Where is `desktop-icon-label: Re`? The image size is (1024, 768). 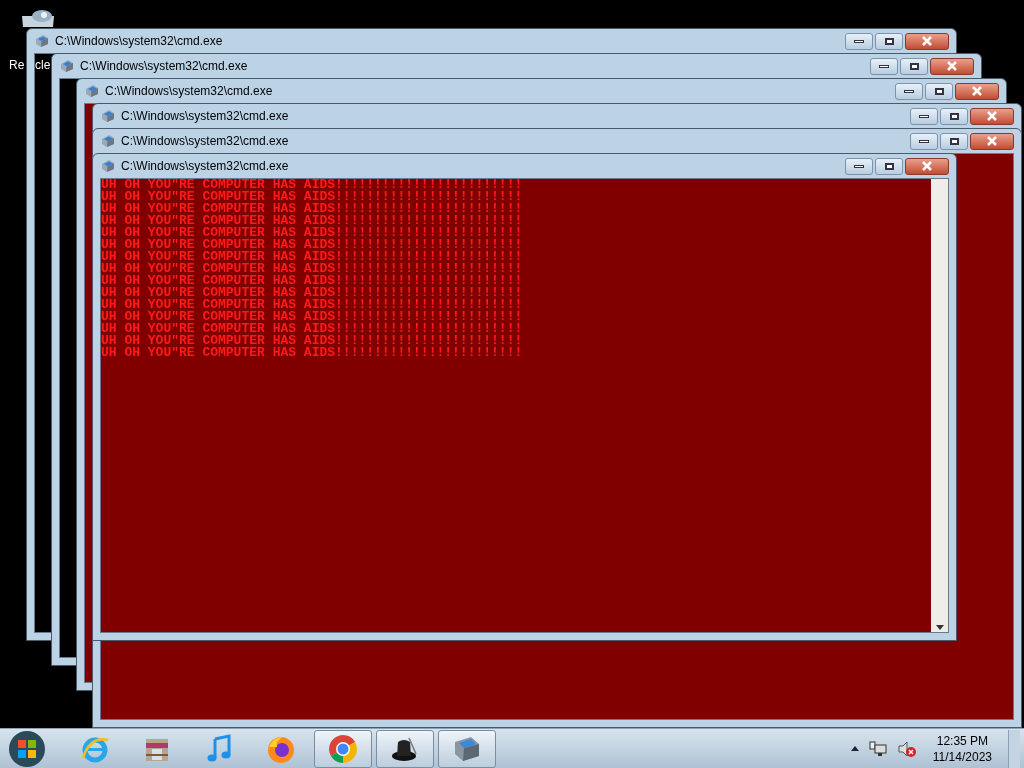
desktop-icon-label: Re is located at coordinates (17, 65).